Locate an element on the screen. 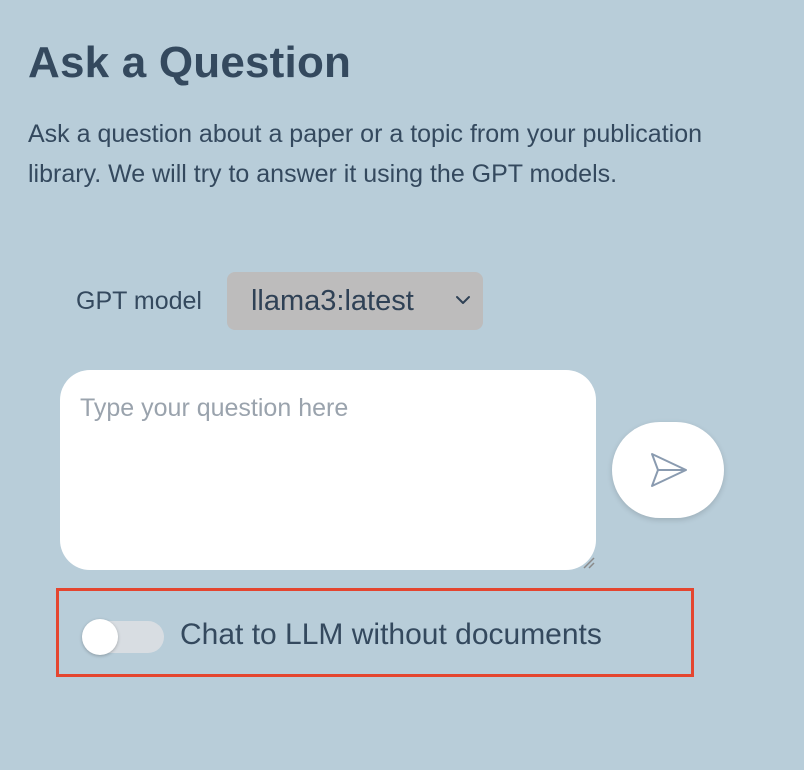  toggle-knob is located at coordinates (100, 637).